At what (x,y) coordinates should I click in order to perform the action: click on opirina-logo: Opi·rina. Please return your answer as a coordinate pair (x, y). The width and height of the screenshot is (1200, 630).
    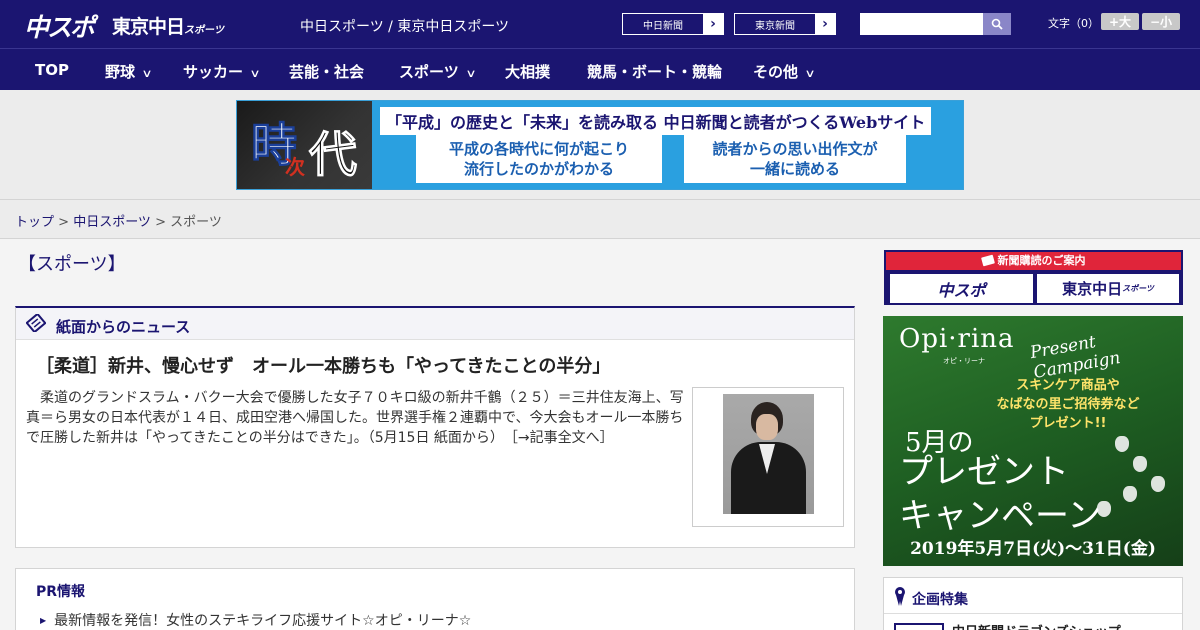
    Looking at the image, I should click on (957, 339).